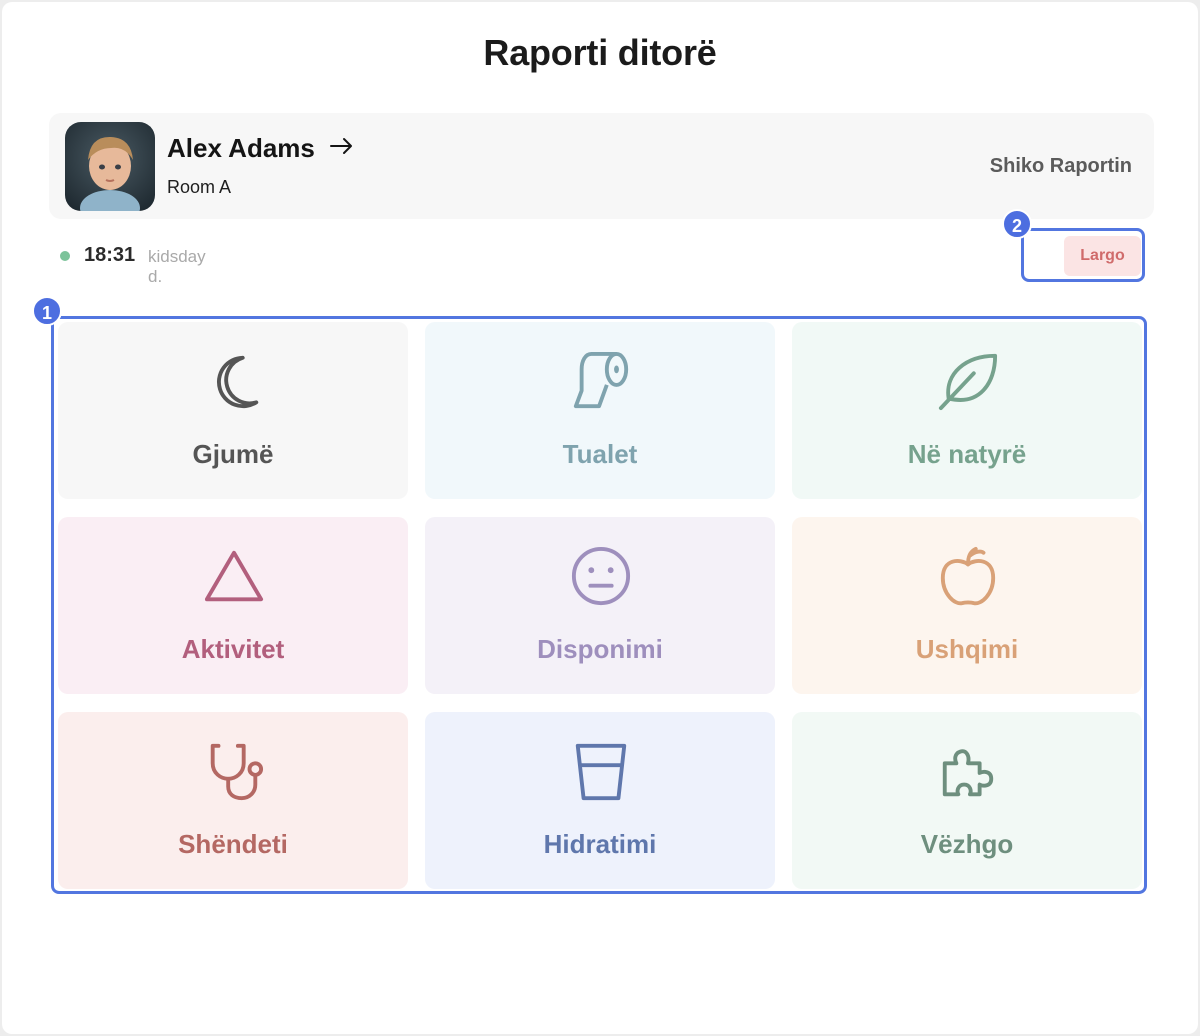 Image resolution: width=1200 pixels, height=1036 pixels. What do you see at coordinates (199, 187) in the screenshot?
I see `child-room: Room A` at bounding box center [199, 187].